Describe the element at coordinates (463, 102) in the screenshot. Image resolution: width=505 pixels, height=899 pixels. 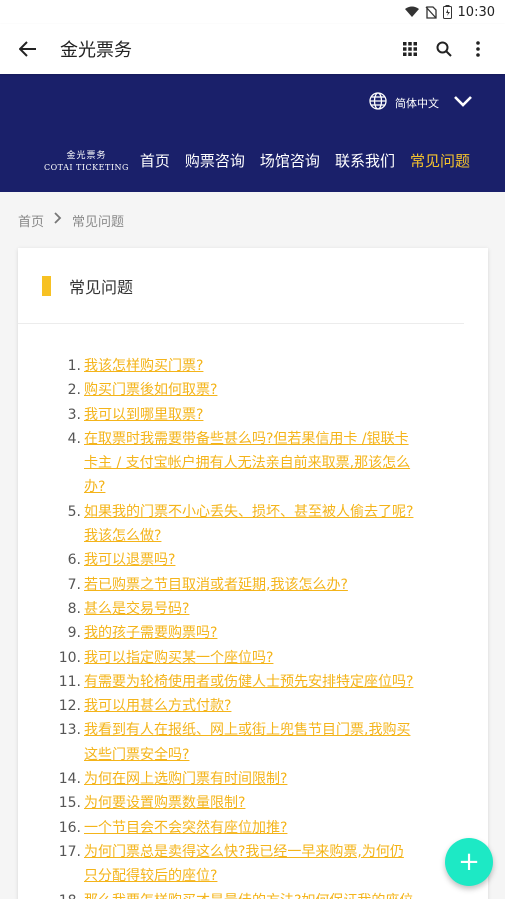
I see `chevron-down-icon` at that location.